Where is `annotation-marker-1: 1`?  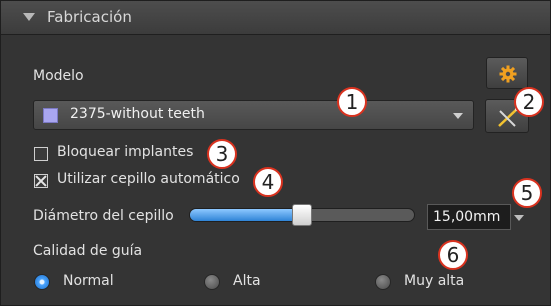 annotation-marker-1: 1 is located at coordinates (352, 102).